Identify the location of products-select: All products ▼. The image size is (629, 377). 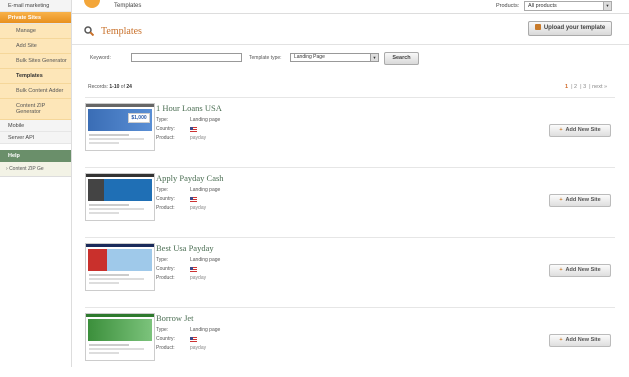
(568, 6).